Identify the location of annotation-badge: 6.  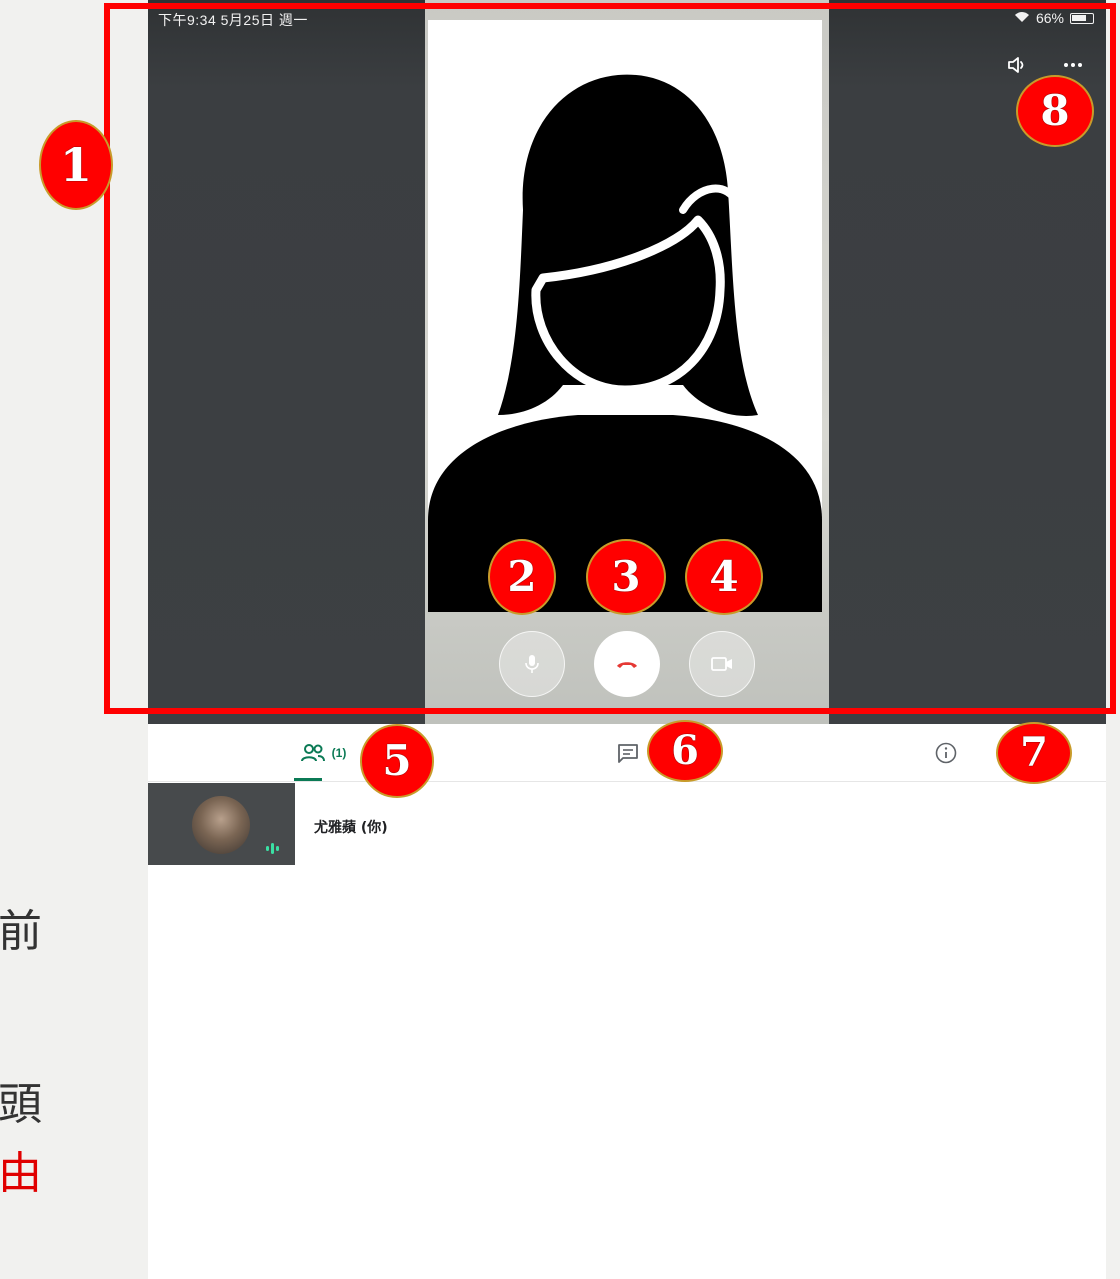
(685, 751).